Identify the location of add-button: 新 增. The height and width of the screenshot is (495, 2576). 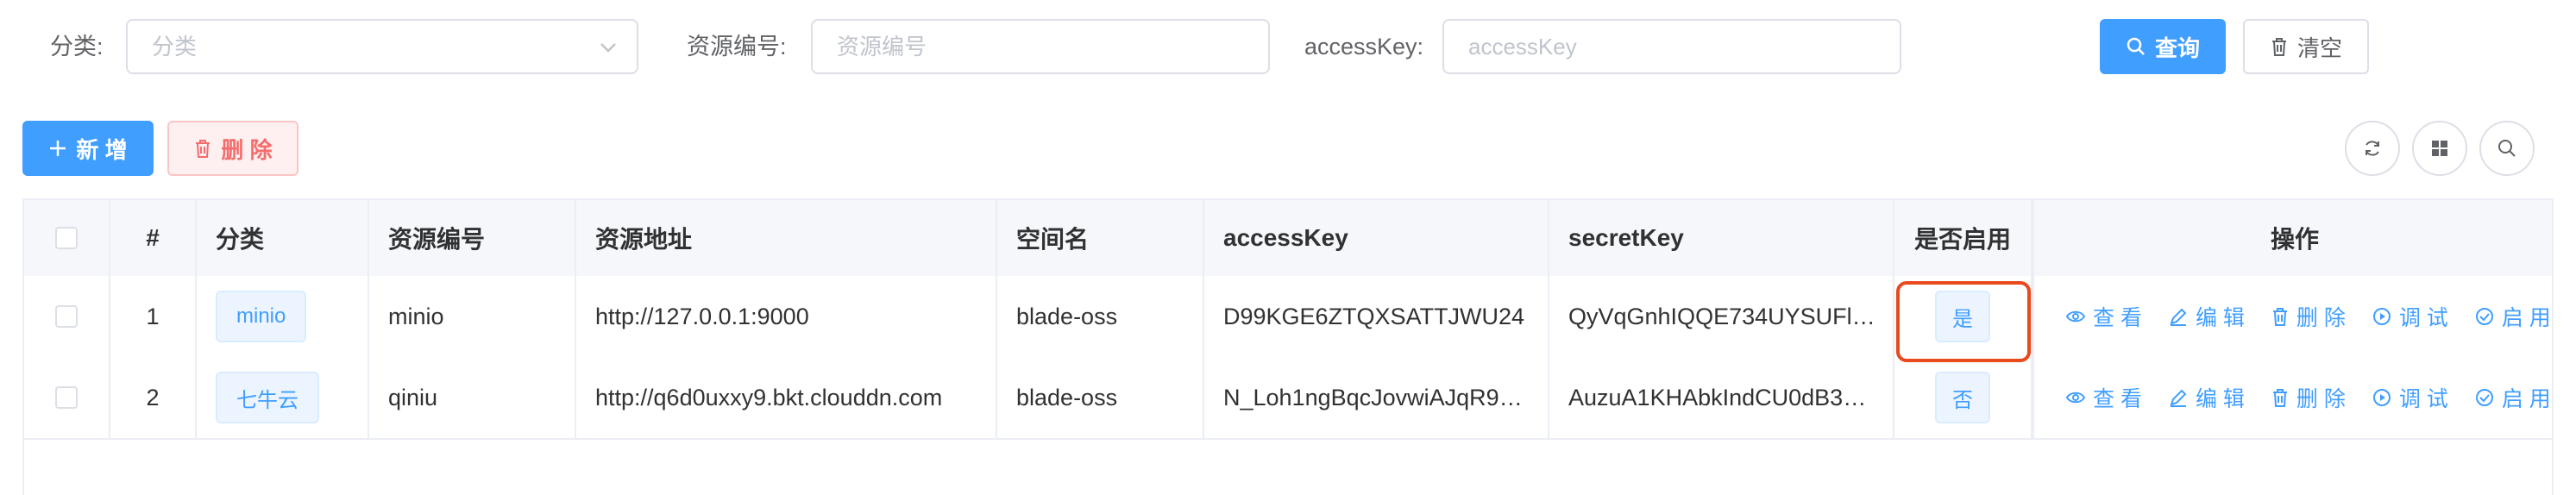
(88, 148).